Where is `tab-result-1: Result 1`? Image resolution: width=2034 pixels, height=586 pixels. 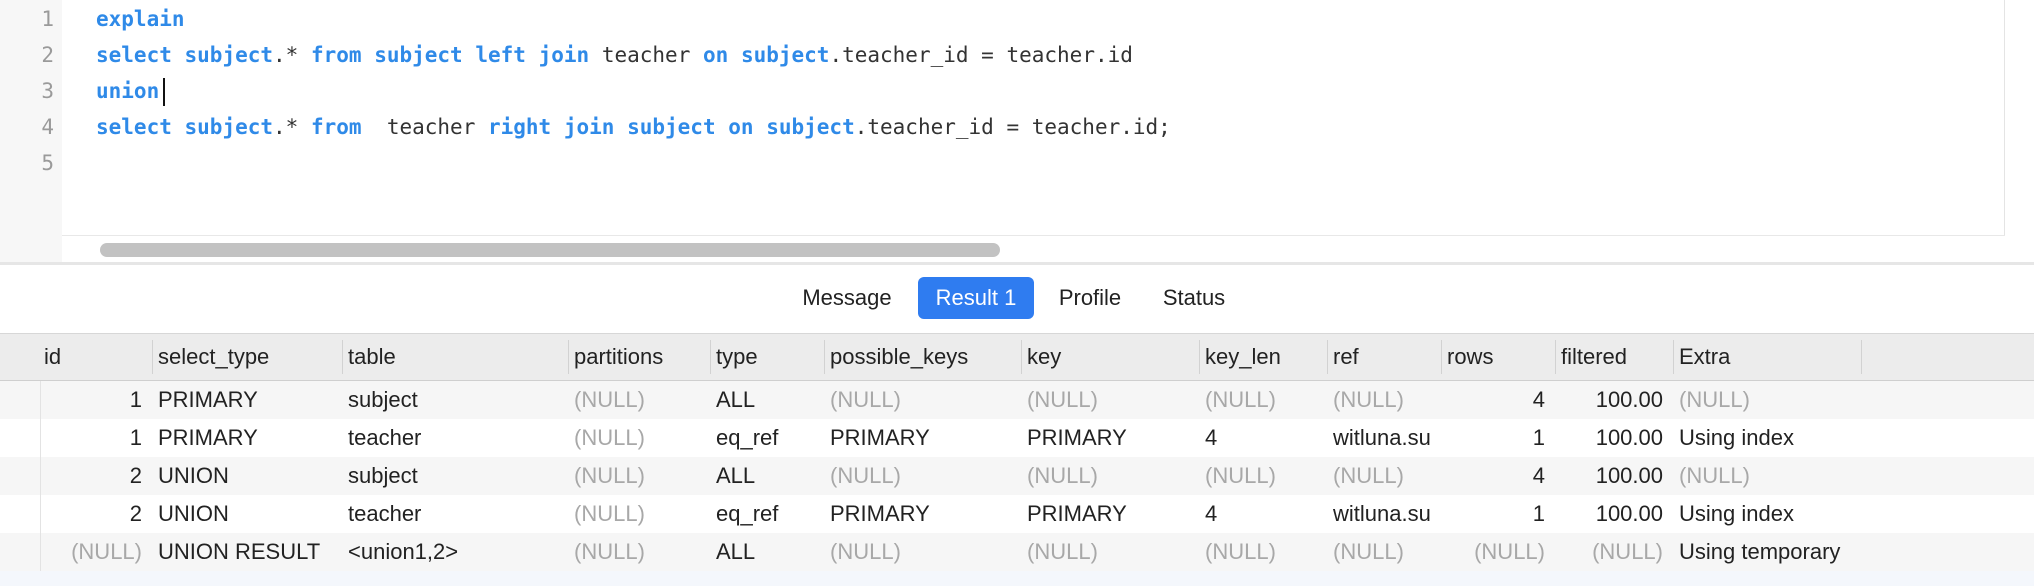 tab-result-1: Result 1 is located at coordinates (976, 298).